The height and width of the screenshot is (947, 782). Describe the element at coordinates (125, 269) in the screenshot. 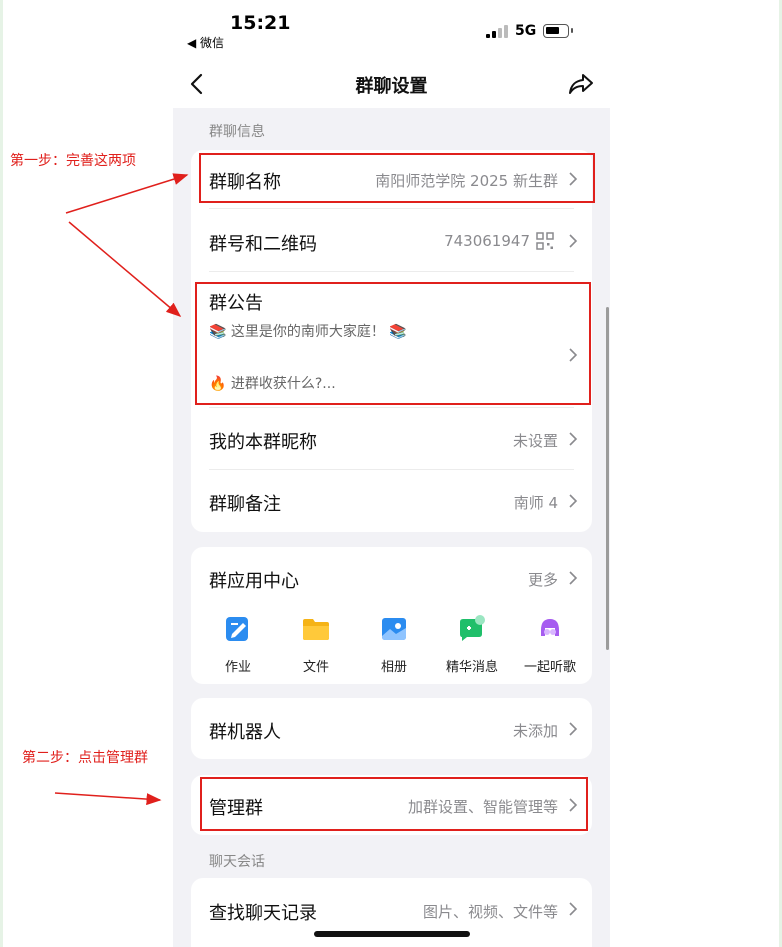

I see `arrow-to-announcement` at that location.